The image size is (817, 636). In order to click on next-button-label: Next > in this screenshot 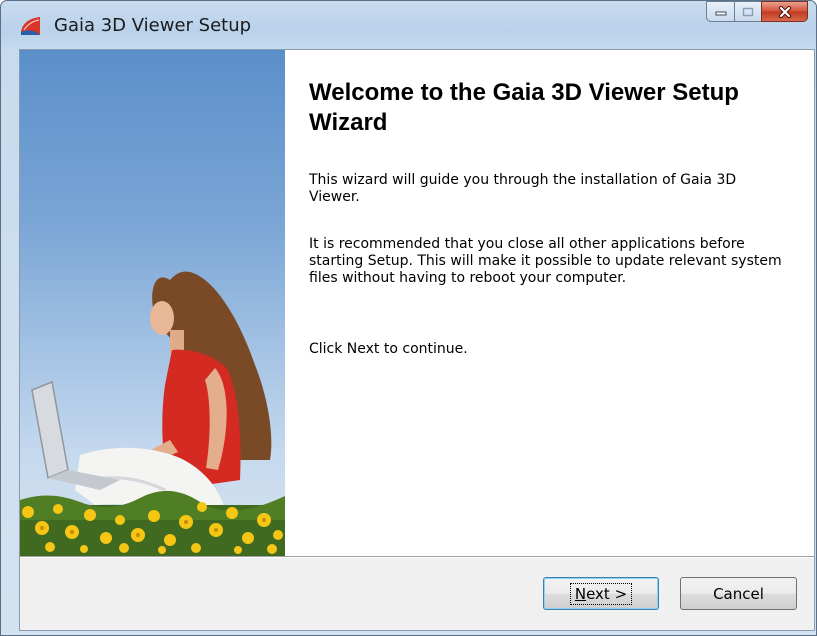, I will do `click(601, 593)`.